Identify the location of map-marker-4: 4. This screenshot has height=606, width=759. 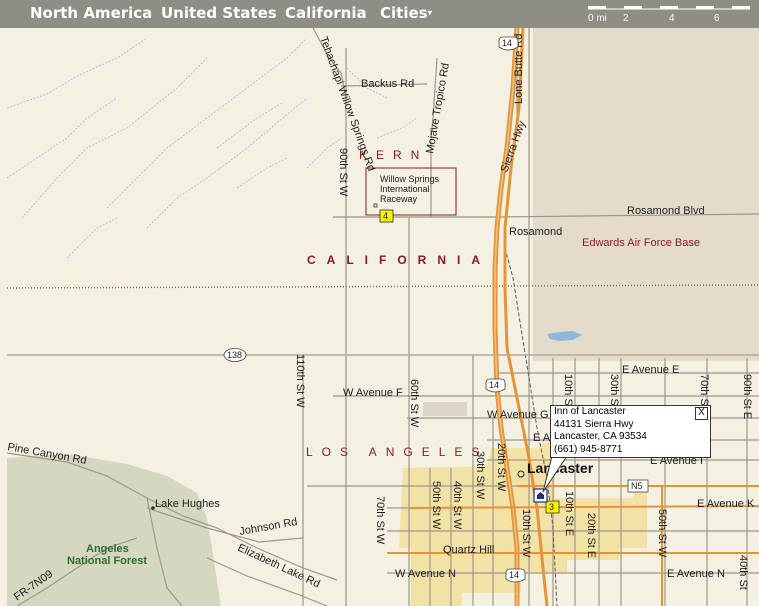
(386, 216).